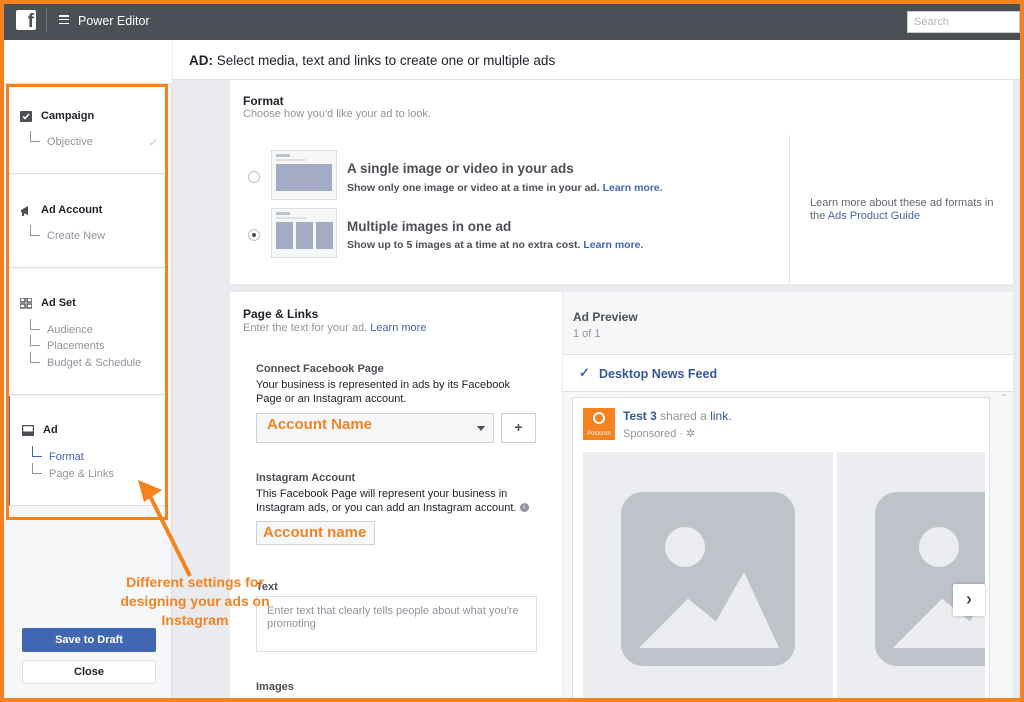  I want to click on sidebar-item-ad: Ad, so click(39, 430).